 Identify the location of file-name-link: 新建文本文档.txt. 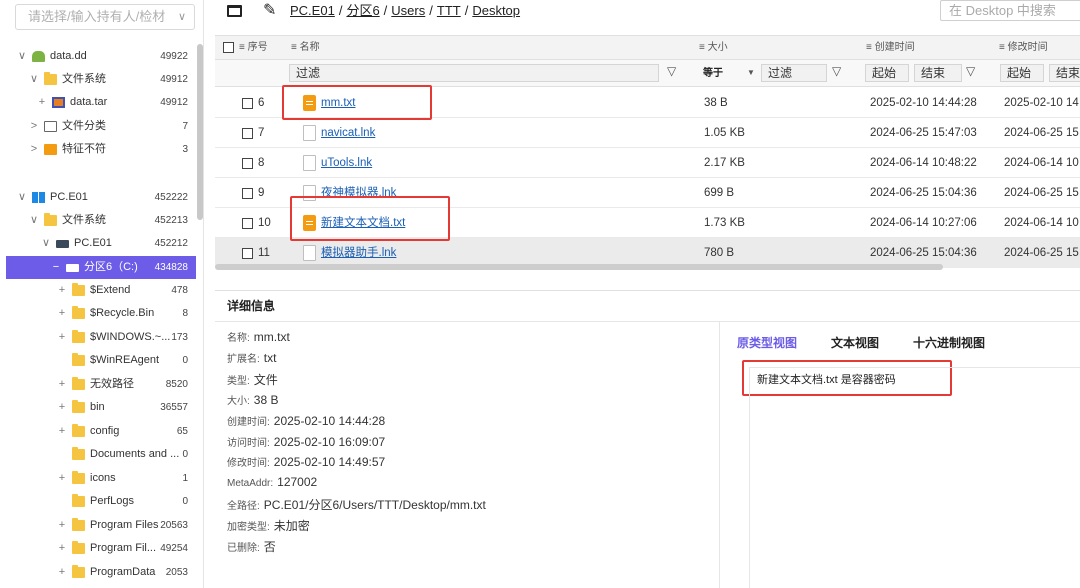
(363, 223).